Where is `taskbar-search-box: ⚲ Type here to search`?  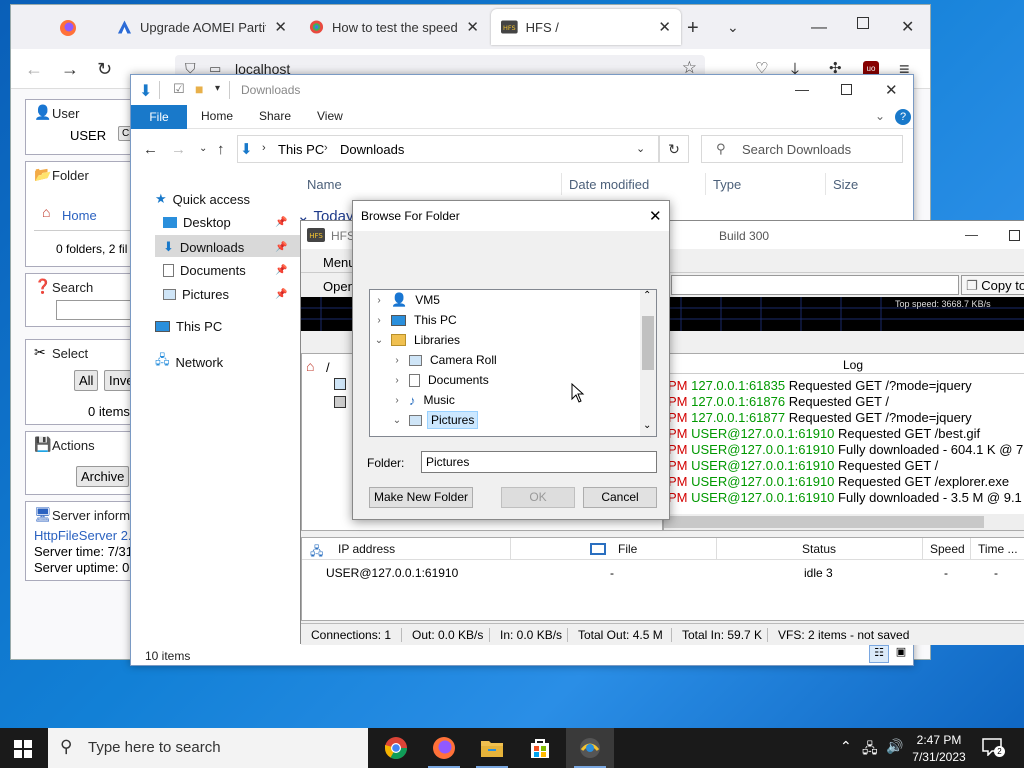
taskbar-search-box: ⚲ Type here to search is located at coordinates (208, 748).